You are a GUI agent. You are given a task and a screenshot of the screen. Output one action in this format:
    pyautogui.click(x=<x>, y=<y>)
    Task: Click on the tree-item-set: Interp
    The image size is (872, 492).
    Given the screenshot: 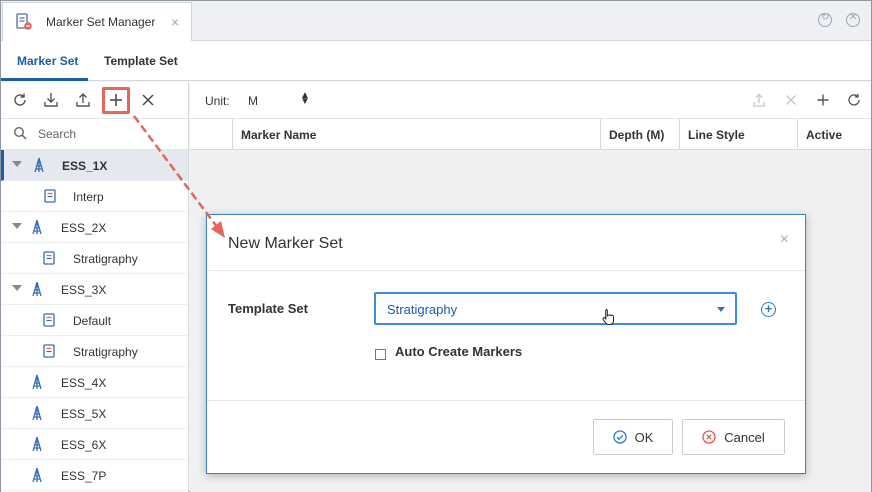 What is the action you would take?
    pyautogui.click(x=94, y=196)
    